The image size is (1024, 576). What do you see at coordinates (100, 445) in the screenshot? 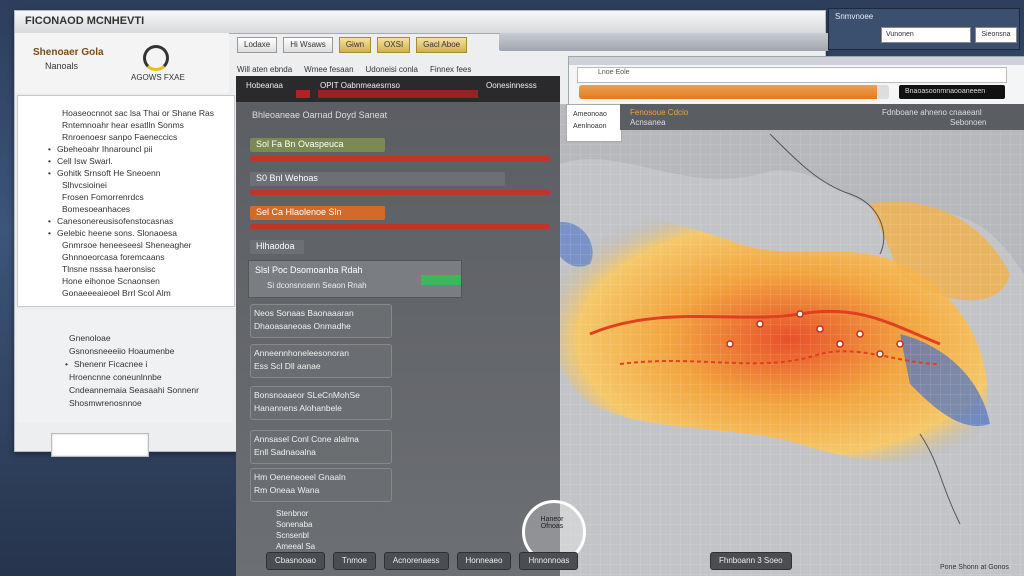
I see `panel-action-button` at bounding box center [100, 445].